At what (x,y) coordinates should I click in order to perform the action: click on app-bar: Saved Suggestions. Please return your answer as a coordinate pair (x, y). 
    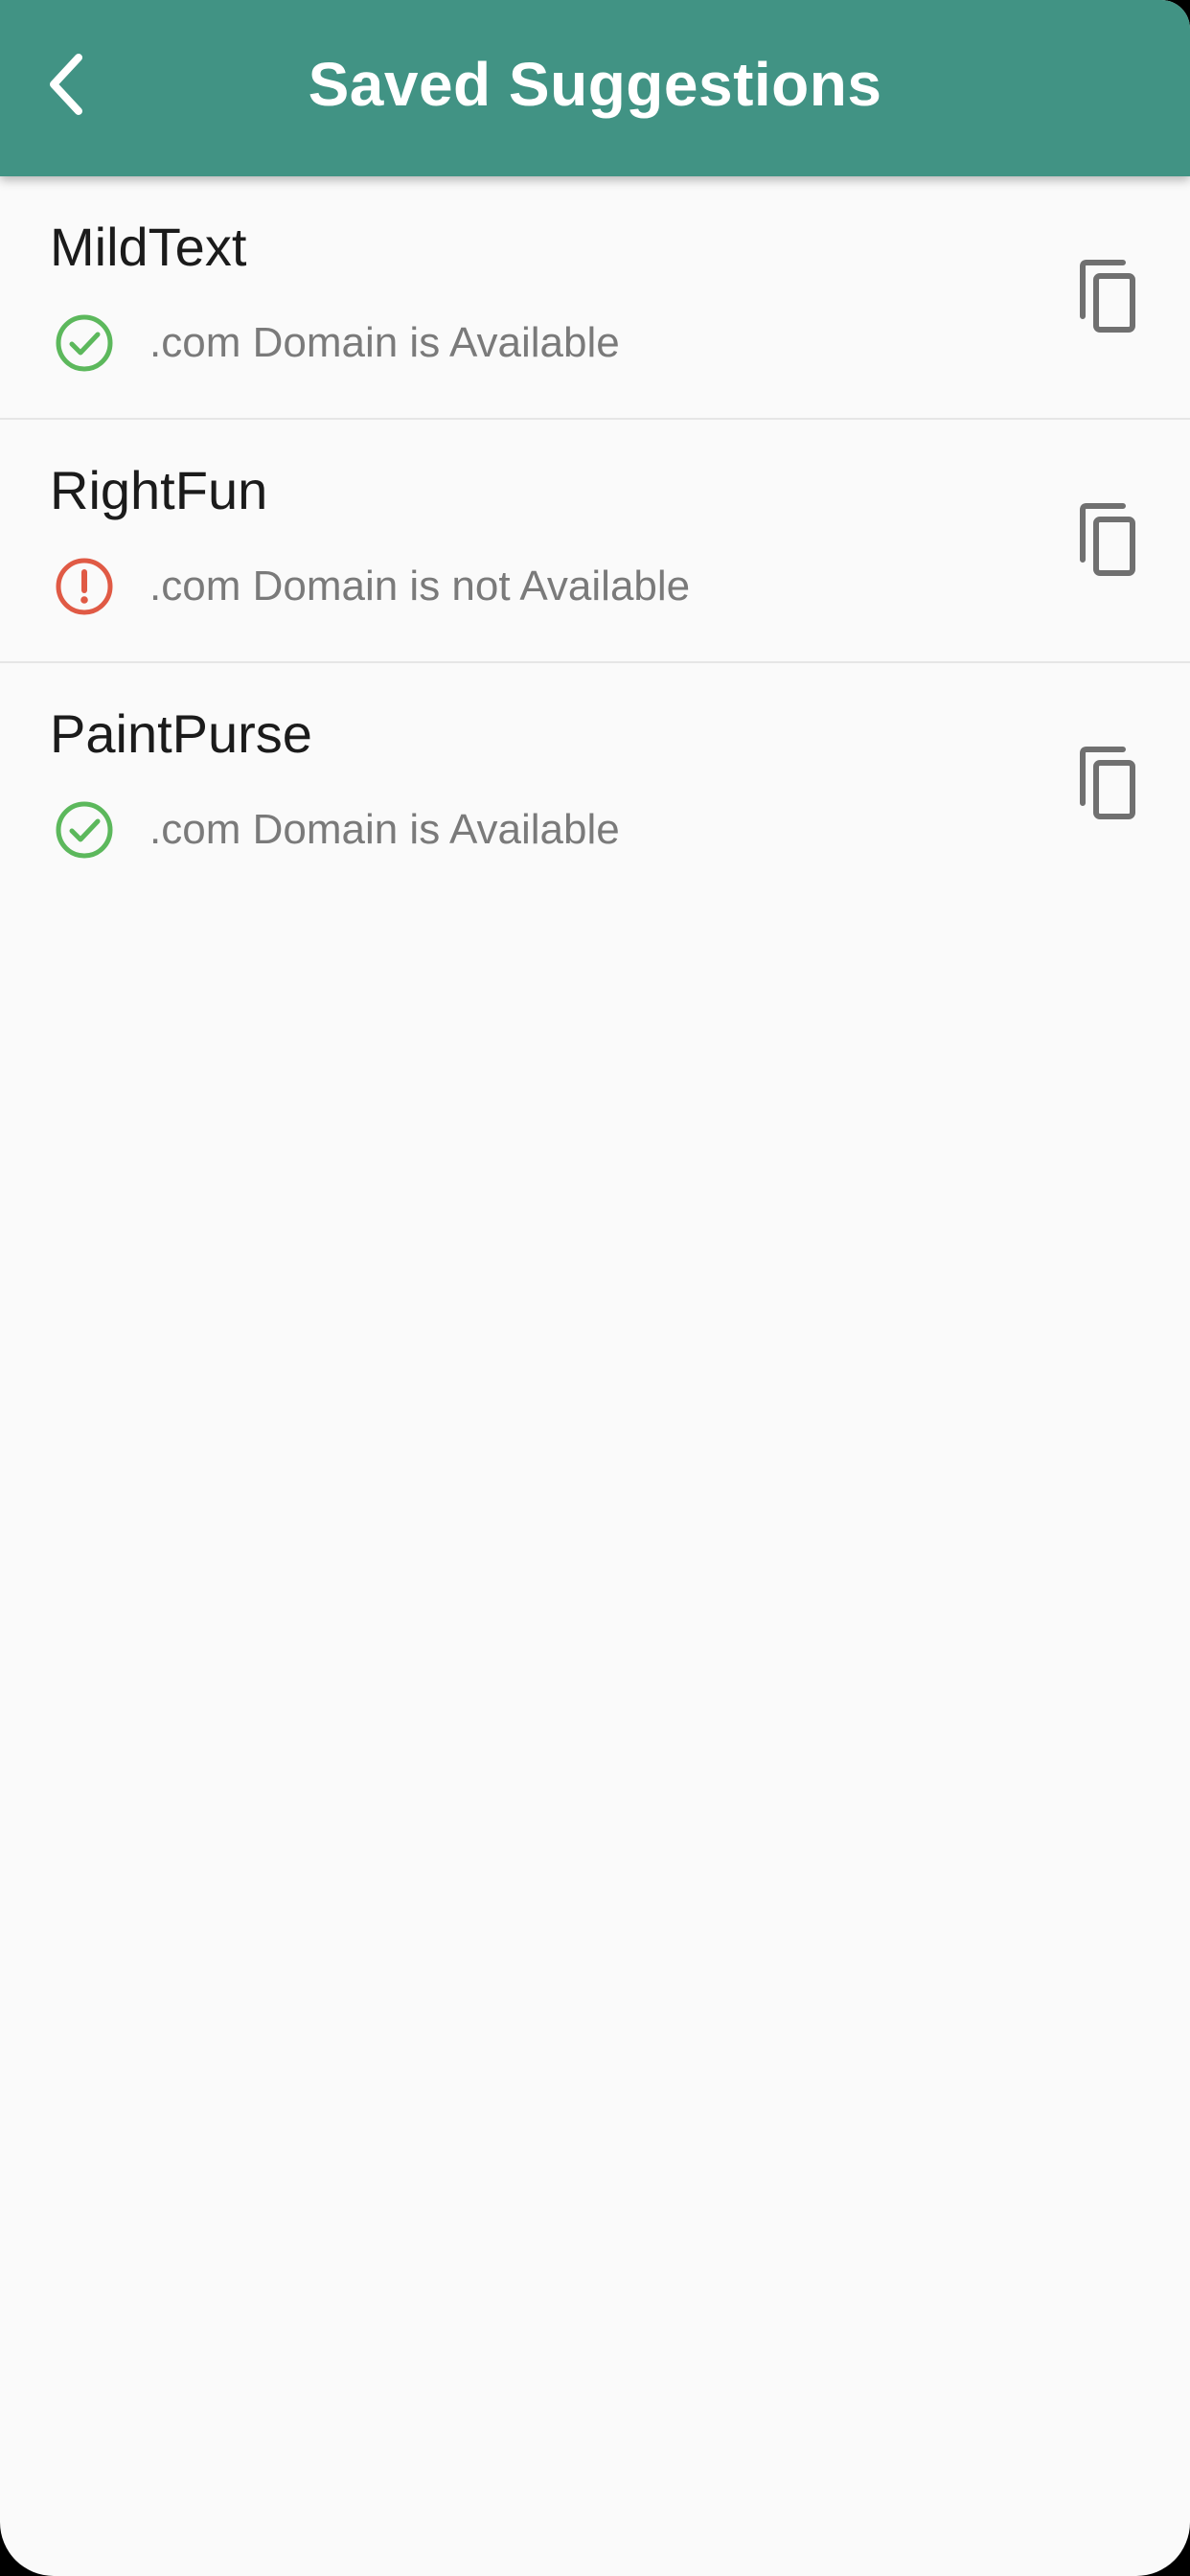
    Looking at the image, I should click on (595, 88).